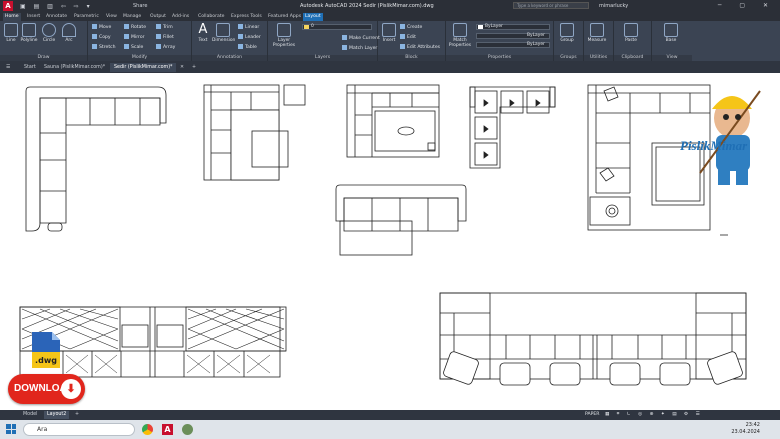 The height and width of the screenshot is (439, 780). I want to click on dwg-file-icon: .dwg, so click(46, 350).